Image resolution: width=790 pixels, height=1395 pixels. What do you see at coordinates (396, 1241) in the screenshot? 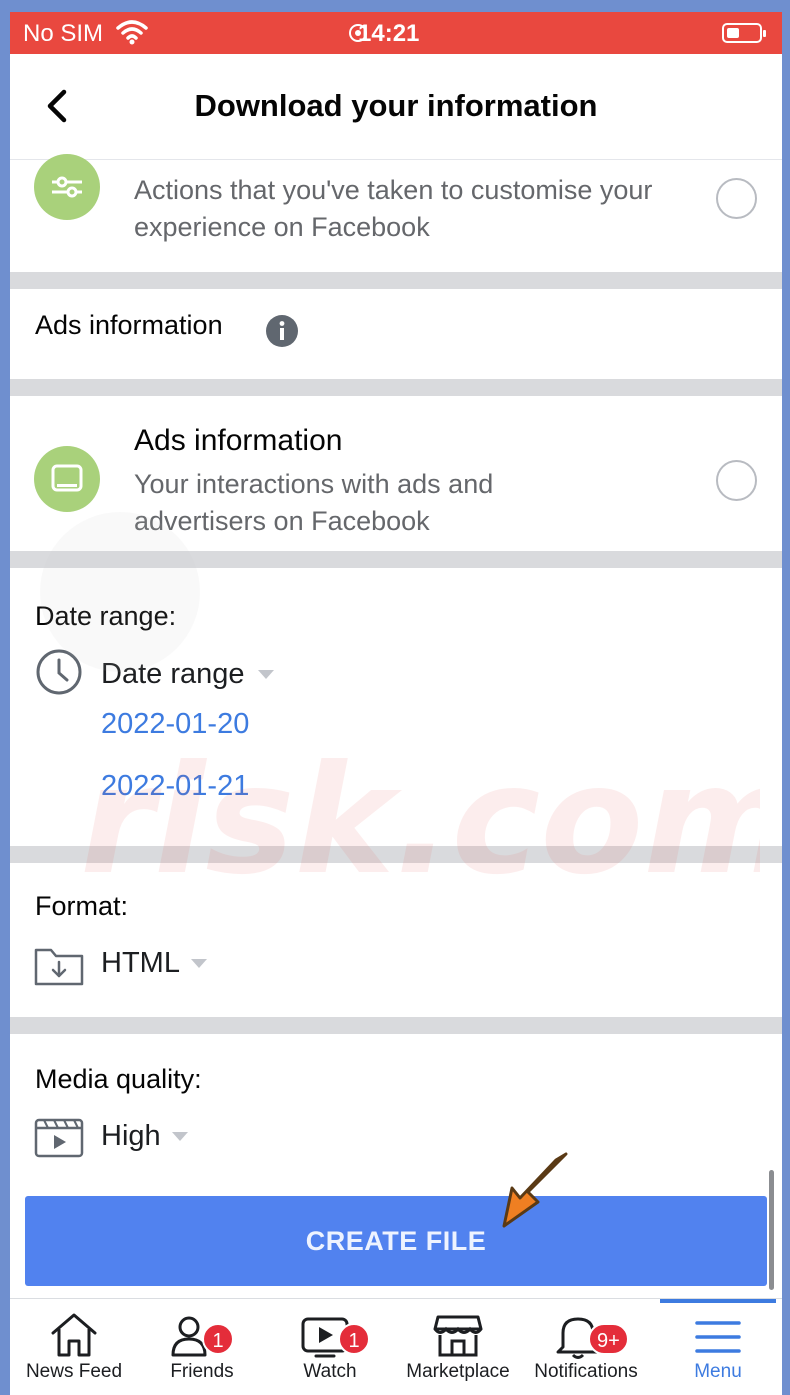
I see `create-file-button: CREATE FILE` at bounding box center [396, 1241].